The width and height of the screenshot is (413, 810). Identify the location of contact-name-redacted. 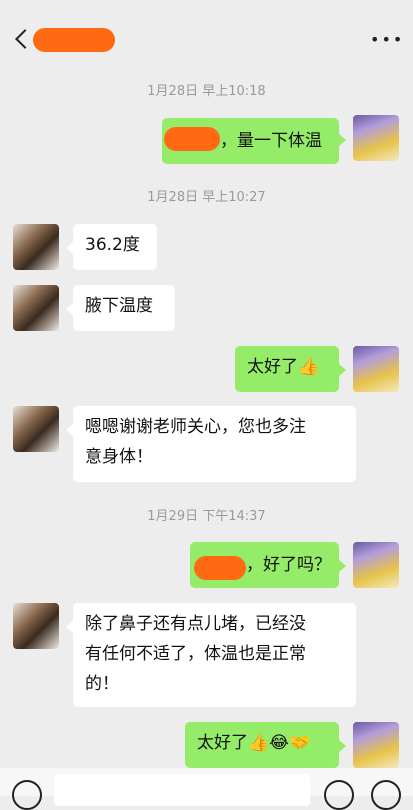
(74, 40).